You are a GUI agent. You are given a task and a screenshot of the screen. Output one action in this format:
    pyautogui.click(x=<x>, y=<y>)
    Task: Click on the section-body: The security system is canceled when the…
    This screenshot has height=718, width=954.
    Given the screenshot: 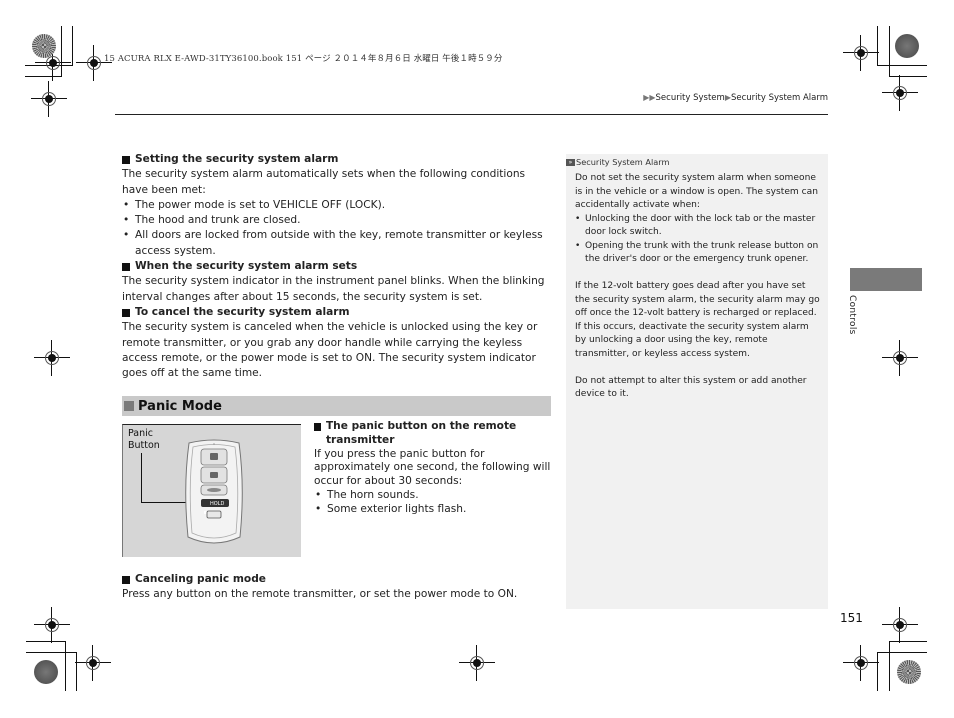 What is the action you would take?
    pyautogui.click(x=330, y=350)
    